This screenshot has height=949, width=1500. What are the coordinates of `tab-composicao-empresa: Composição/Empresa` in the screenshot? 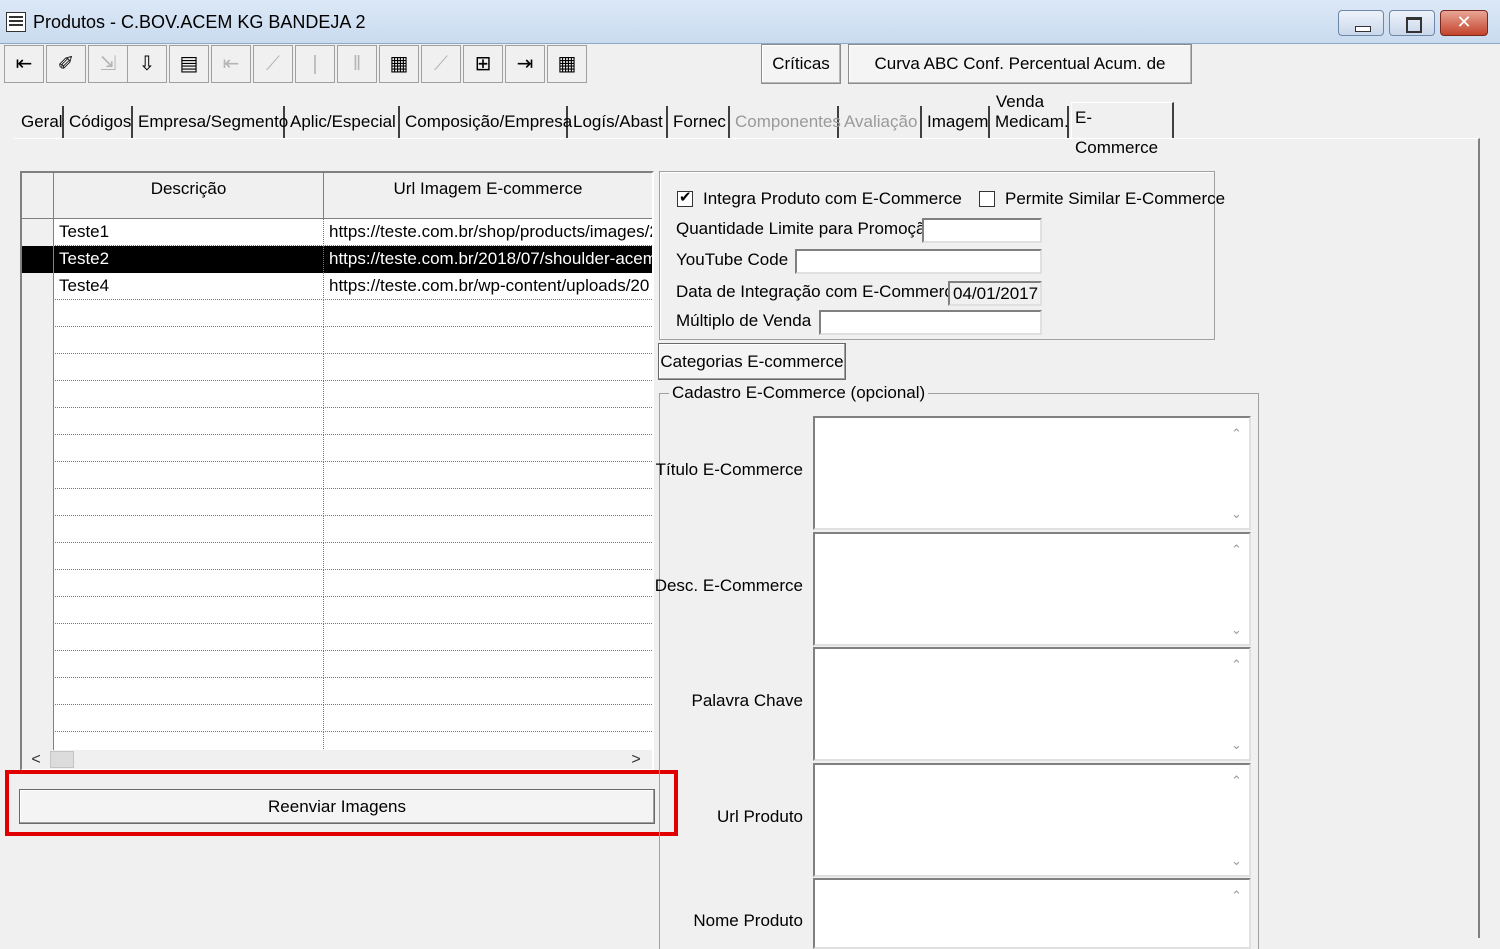 It's located at (487, 122).